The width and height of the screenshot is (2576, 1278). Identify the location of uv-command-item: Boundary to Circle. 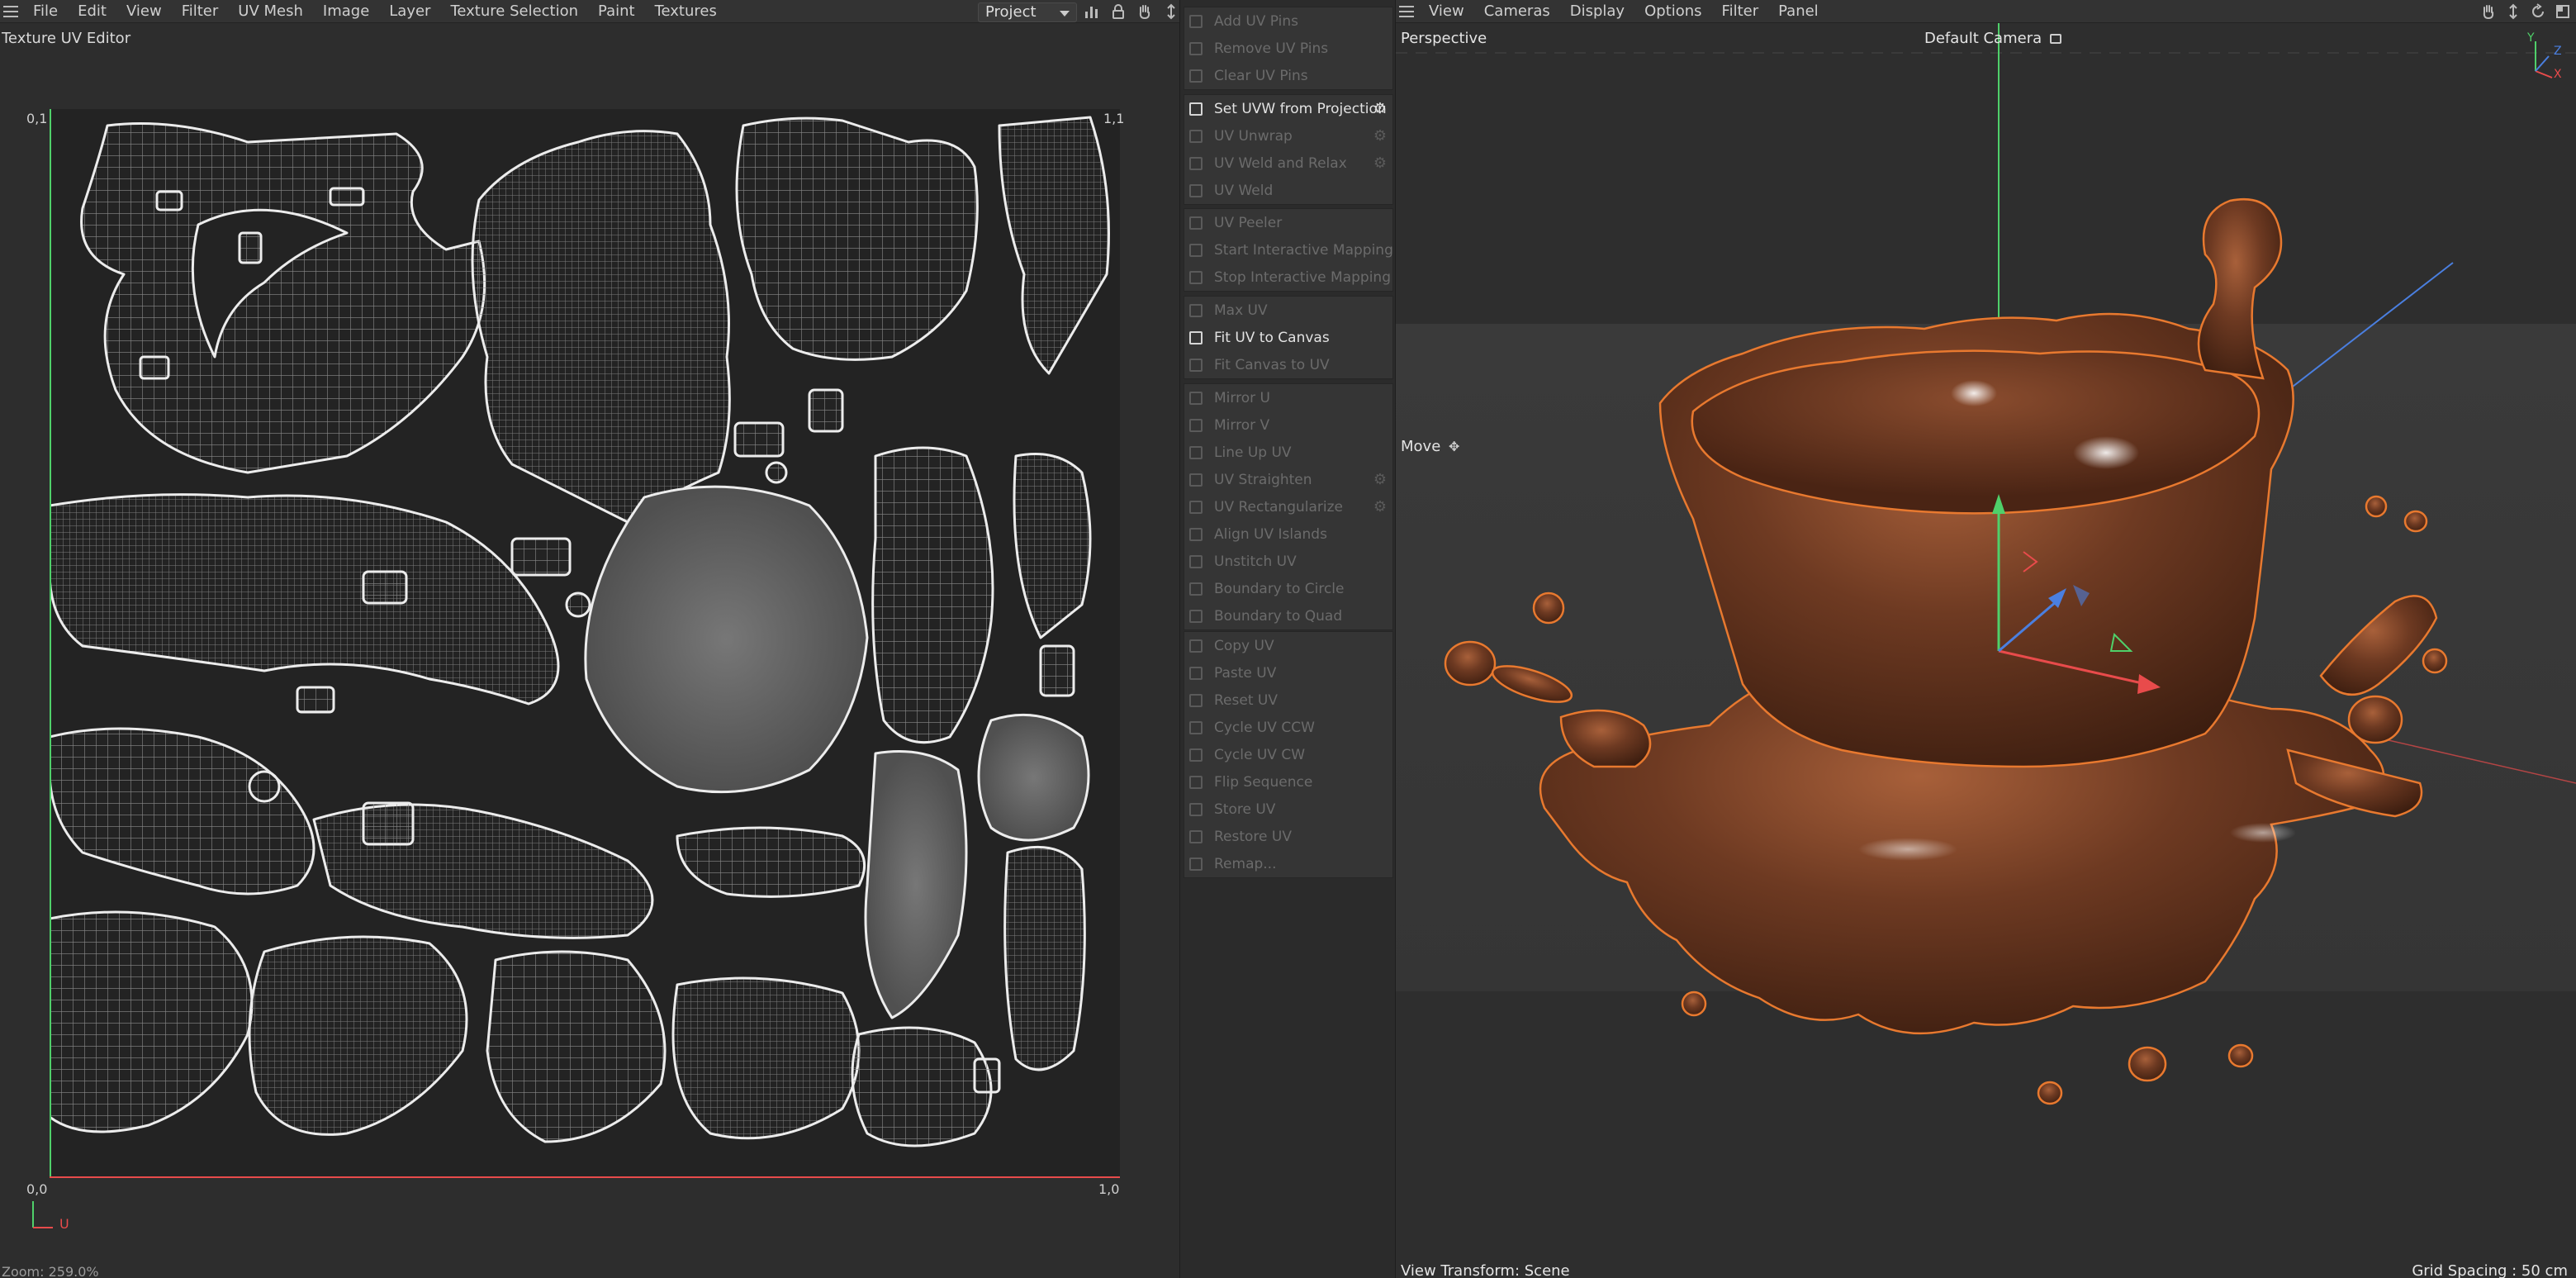
(1288, 588).